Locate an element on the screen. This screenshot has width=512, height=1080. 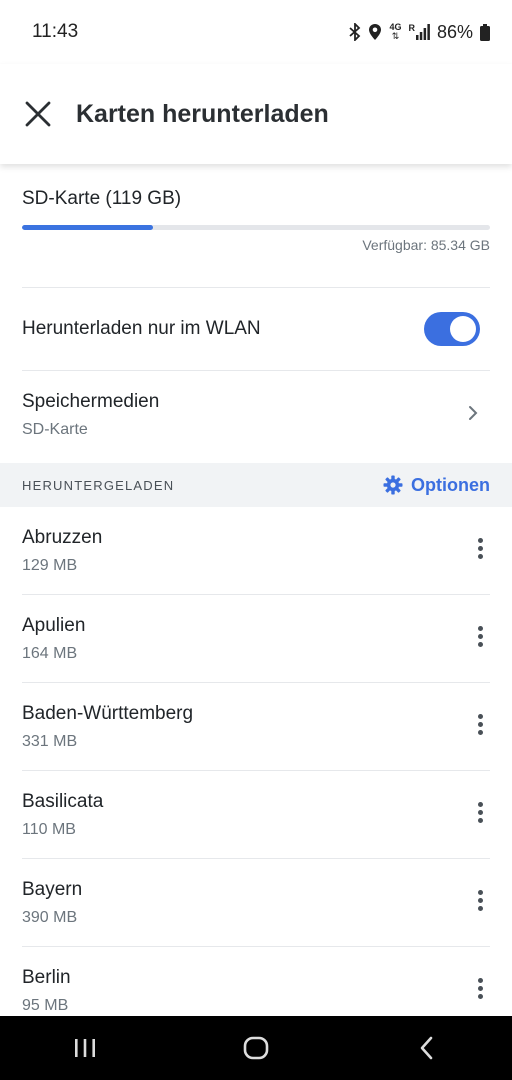
options-button: Optionen is located at coordinates (436, 485).